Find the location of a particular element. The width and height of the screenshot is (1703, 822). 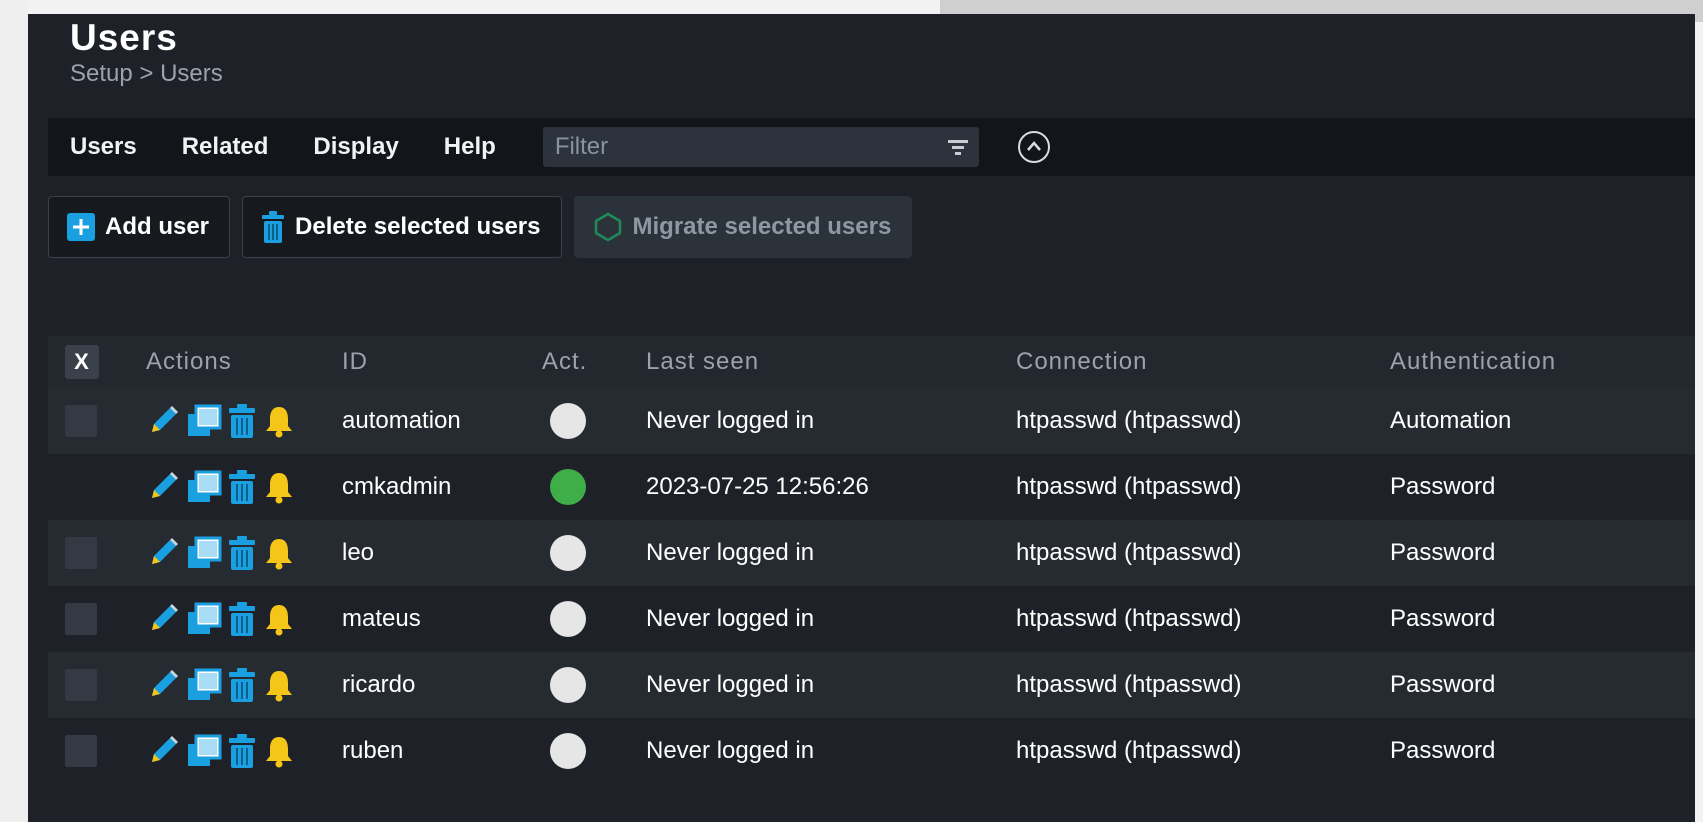

authentication: Automation is located at coordinates (1451, 420).